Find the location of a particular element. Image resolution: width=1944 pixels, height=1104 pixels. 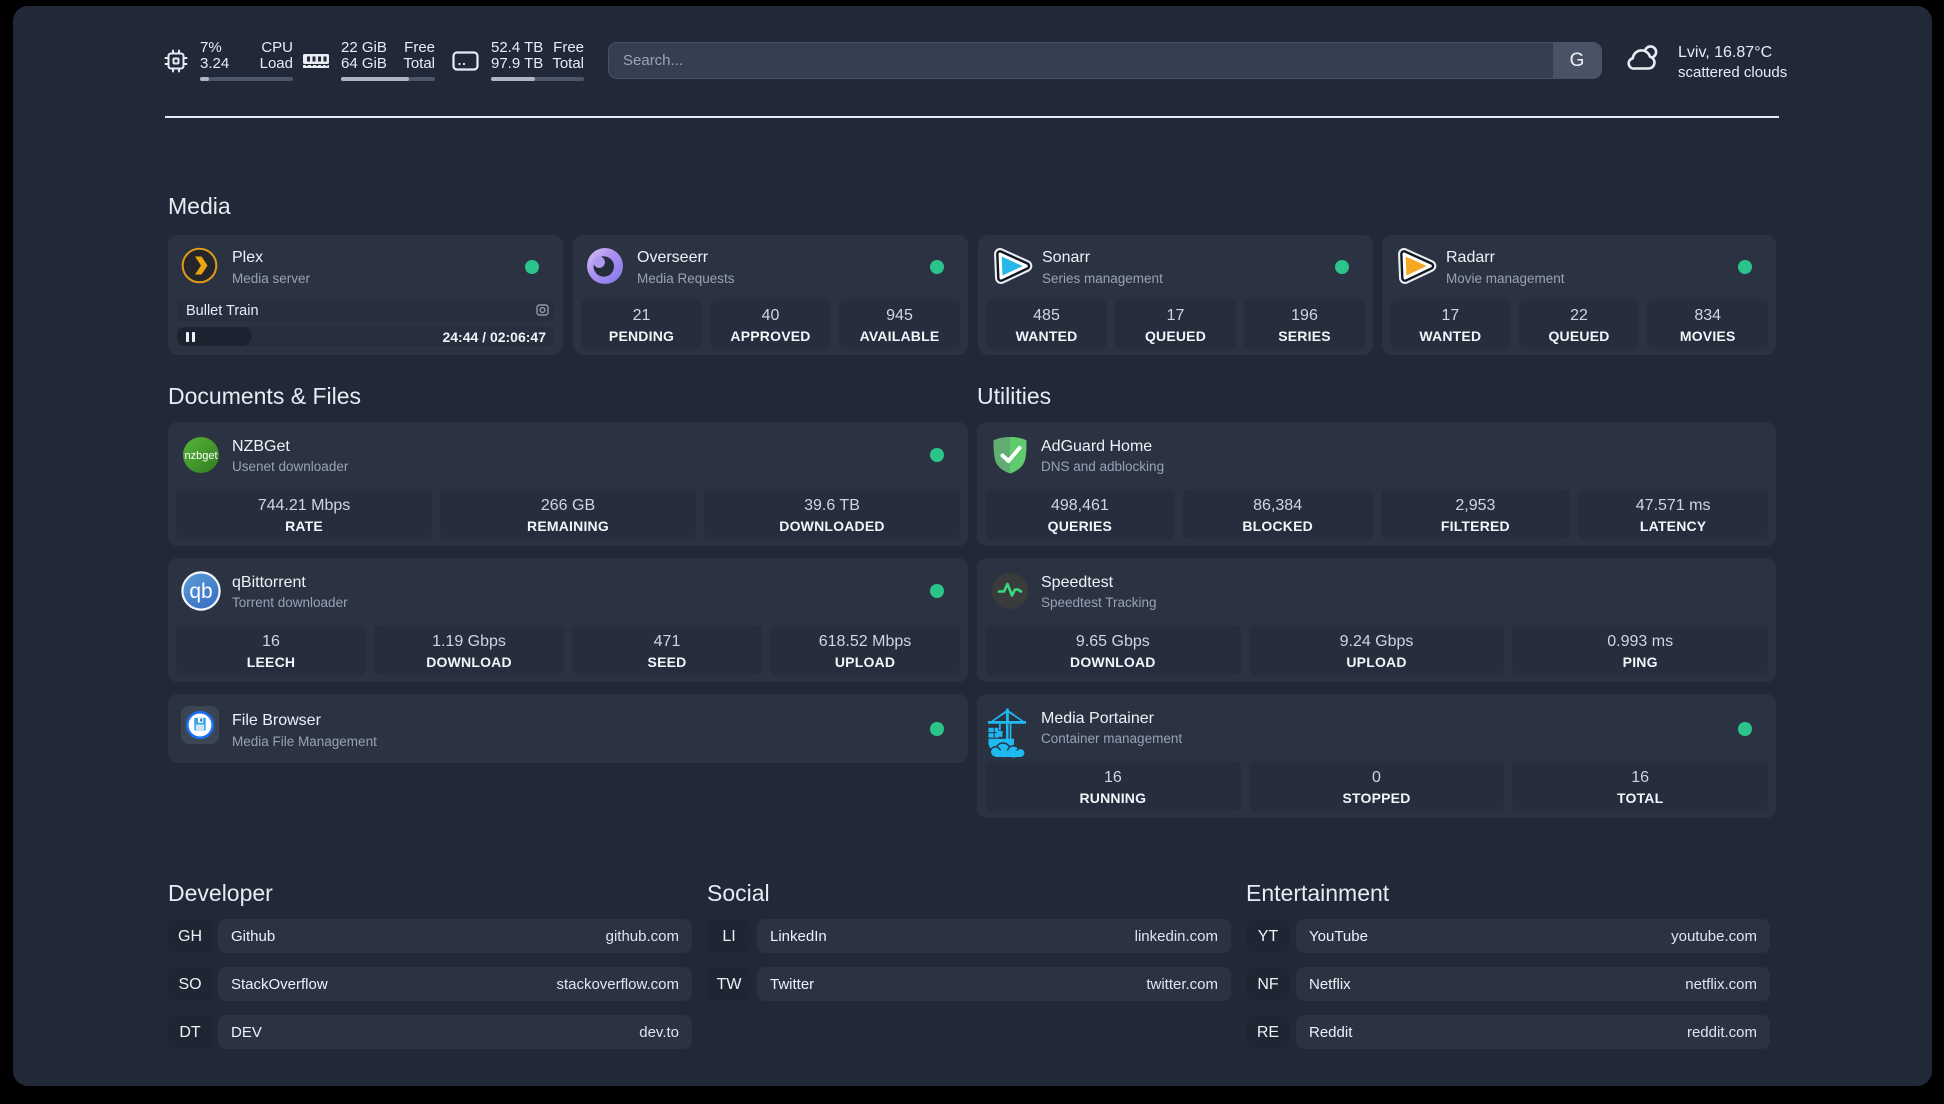

svg-text: qb is located at coordinates (200, 591).